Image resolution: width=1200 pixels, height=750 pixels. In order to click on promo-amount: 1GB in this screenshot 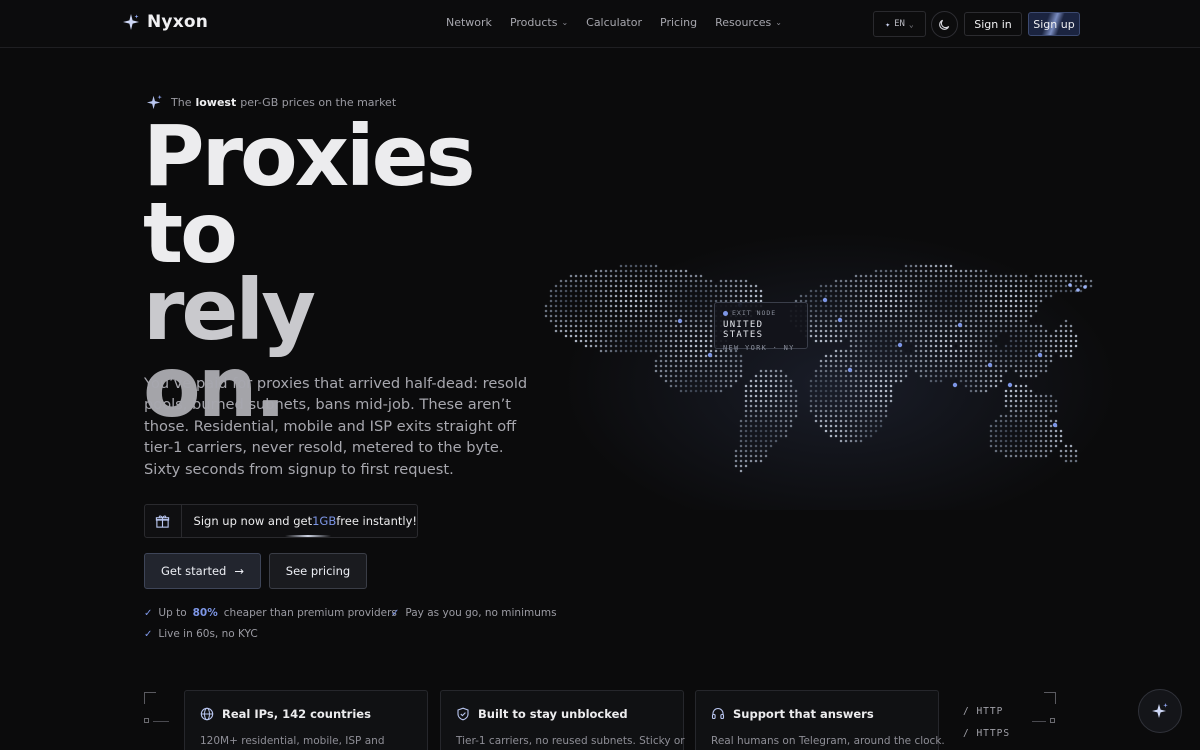, I will do `click(324, 521)`.